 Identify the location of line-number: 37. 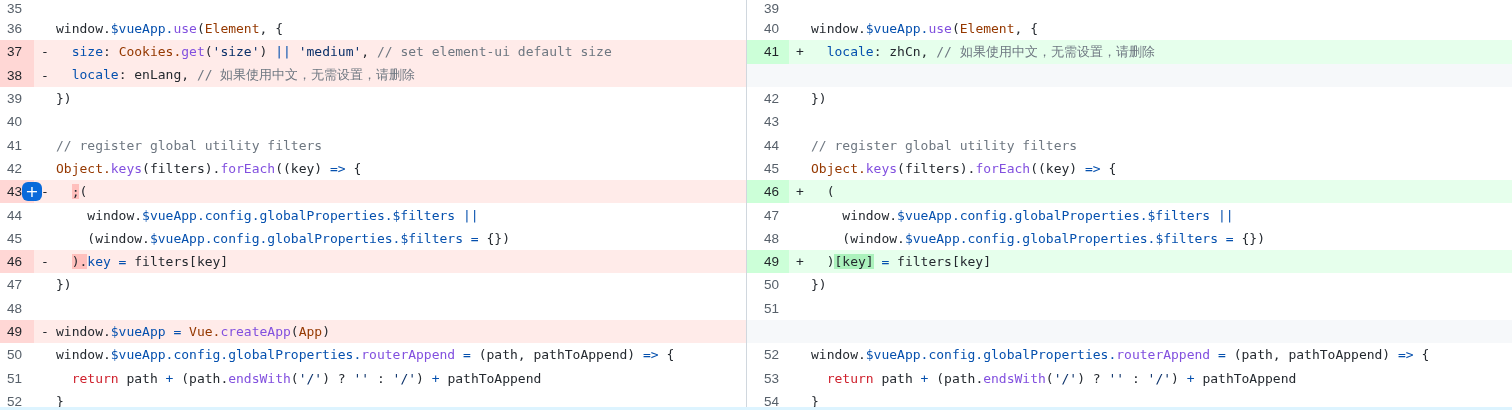
(17, 52).